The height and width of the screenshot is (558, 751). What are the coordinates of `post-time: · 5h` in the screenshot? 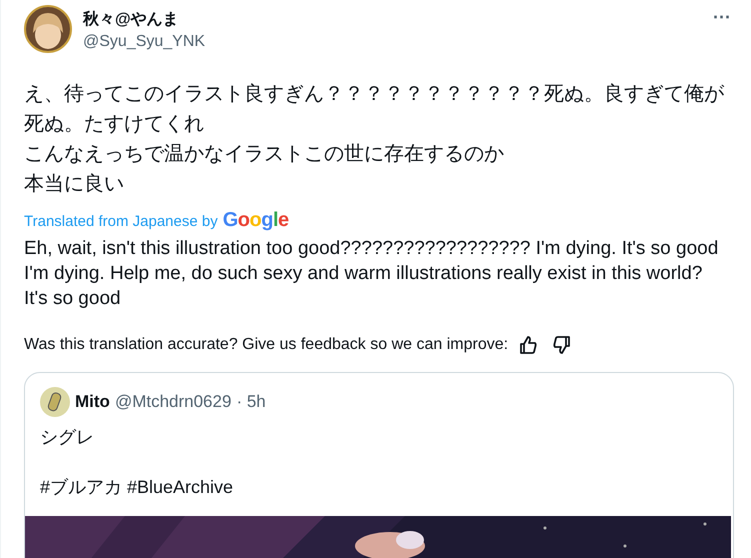 It's located at (251, 402).